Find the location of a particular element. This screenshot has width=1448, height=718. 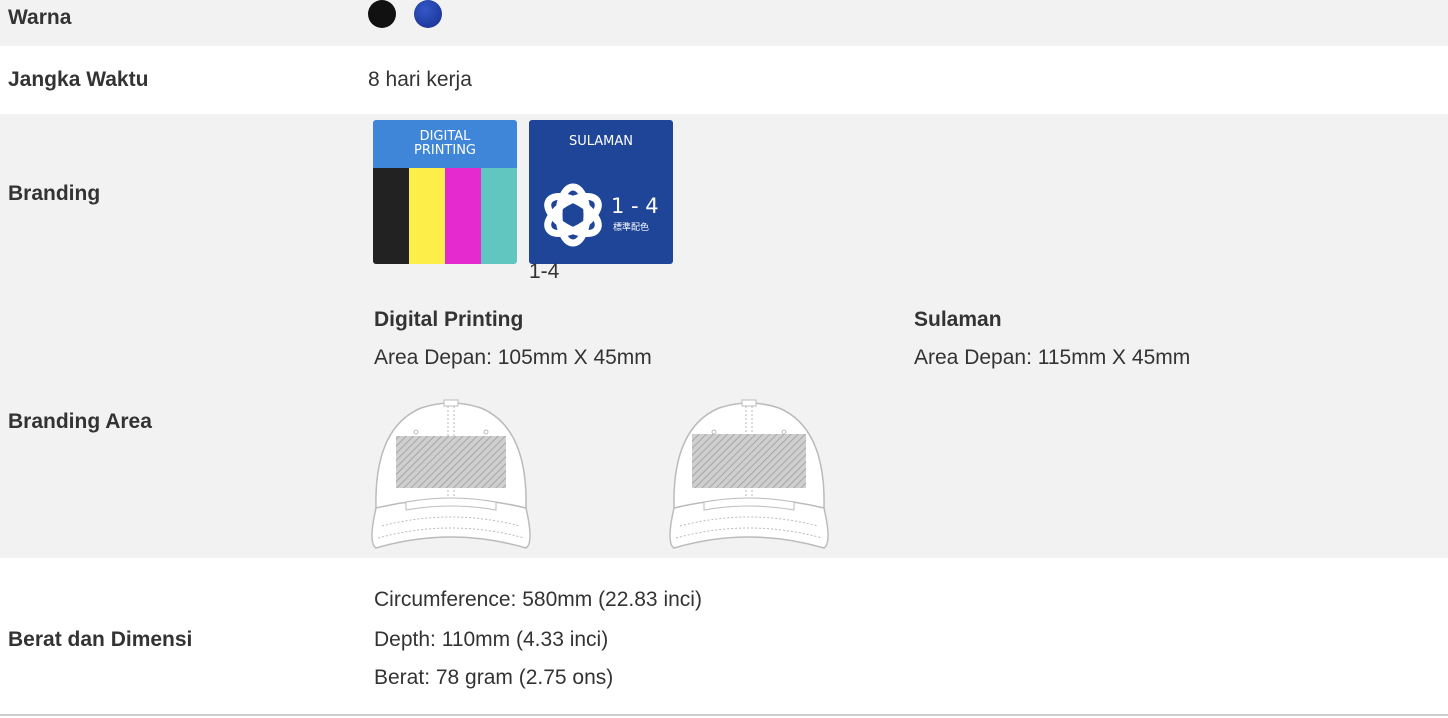

digital-printing-area: Area Depan: 105mm X 45mm is located at coordinates (513, 357).